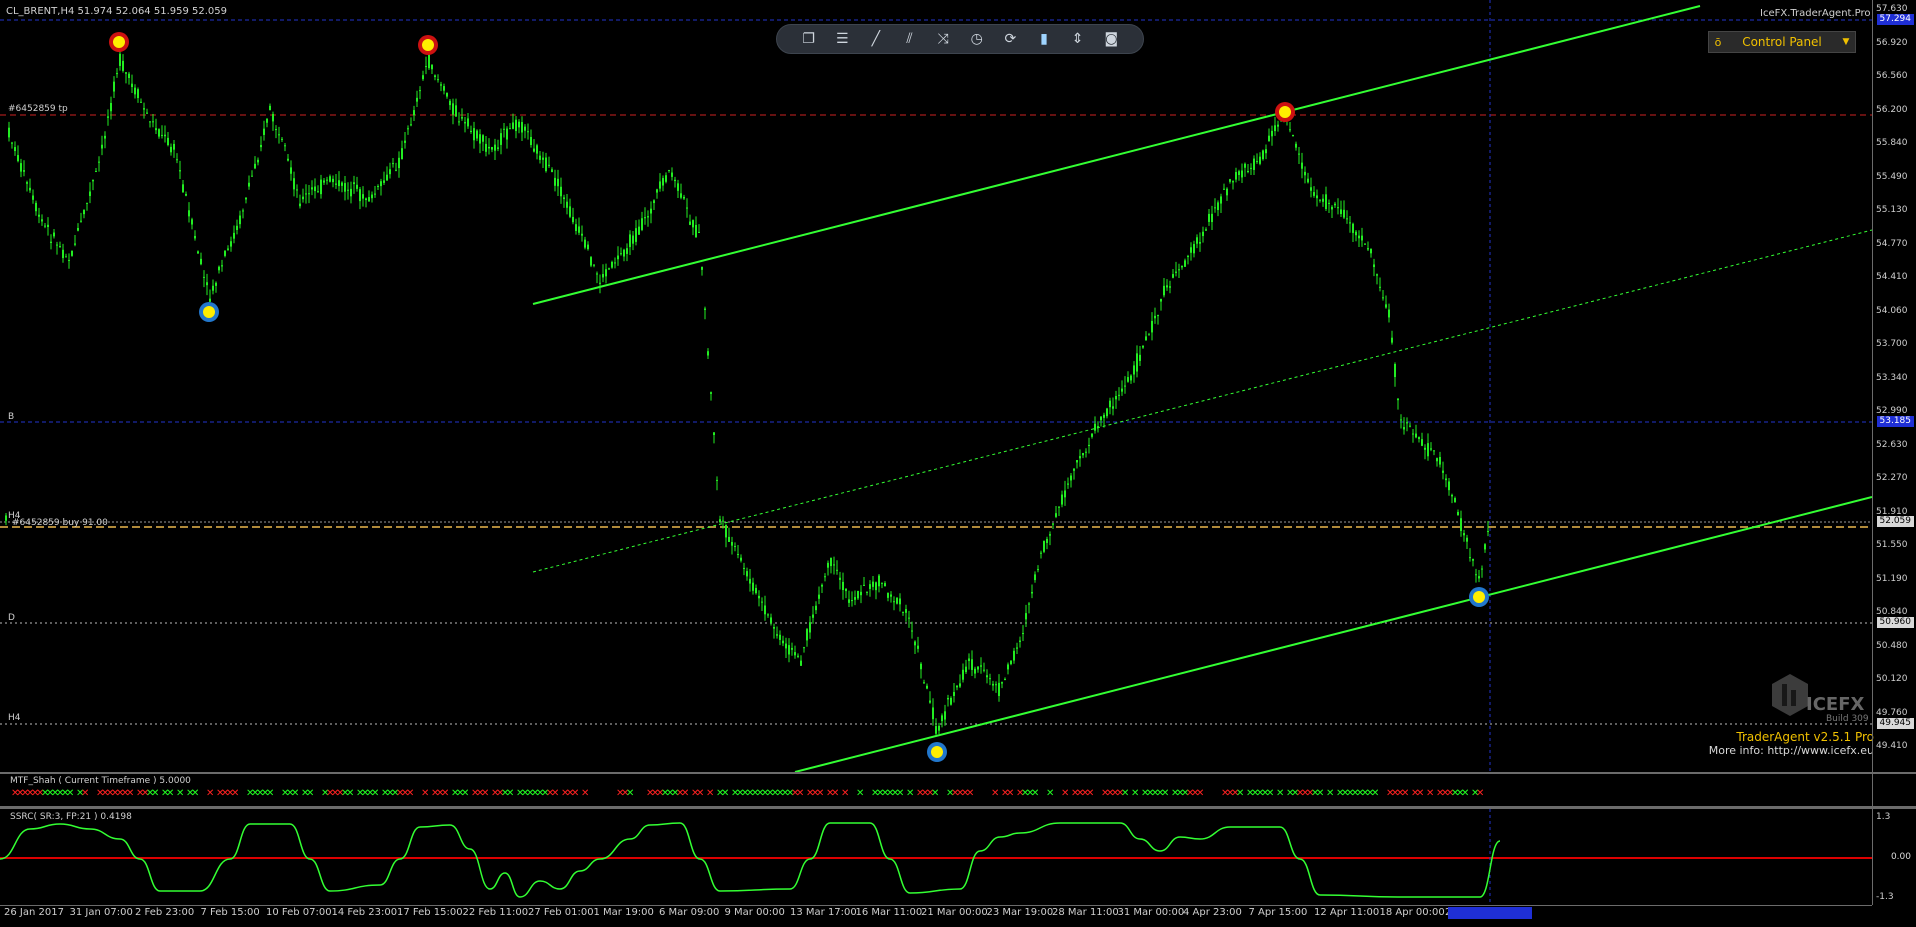 The image size is (1916, 927). I want to click on line-icon: ╱, so click(876, 39).